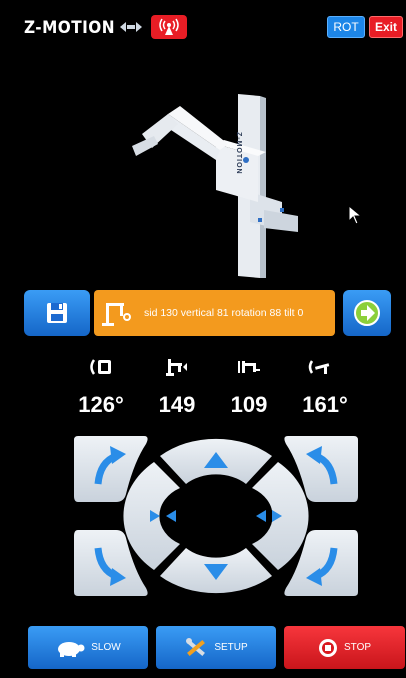  I want to click on stop-icon, so click(327, 647).